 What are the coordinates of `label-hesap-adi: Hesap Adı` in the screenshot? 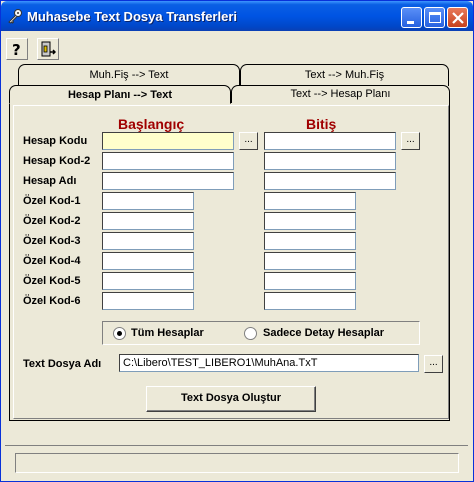 It's located at (50, 181).